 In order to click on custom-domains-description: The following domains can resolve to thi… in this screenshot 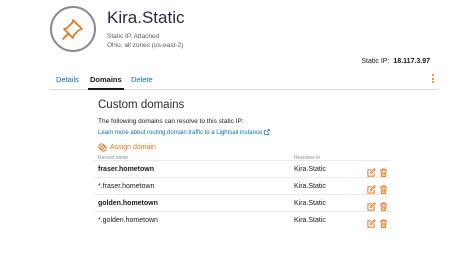, I will do `click(171, 121)`.